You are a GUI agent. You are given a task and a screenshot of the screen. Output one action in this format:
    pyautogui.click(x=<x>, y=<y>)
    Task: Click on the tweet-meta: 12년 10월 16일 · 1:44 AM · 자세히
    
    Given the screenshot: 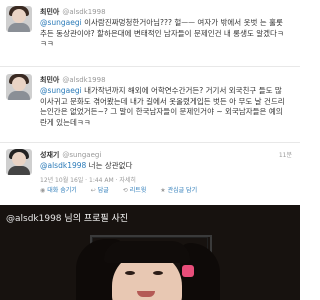 What is the action you would take?
    pyautogui.click(x=88, y=180)
    